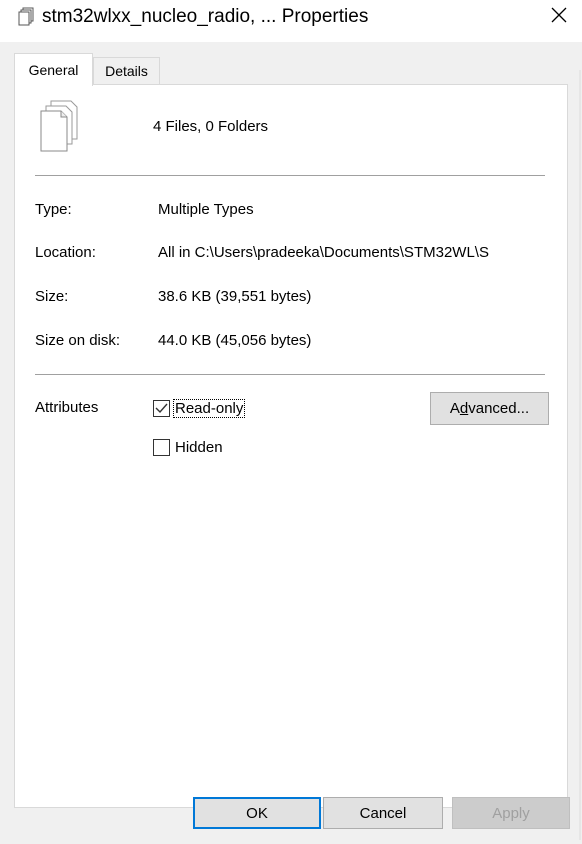 The width and height of the screenshot is (582, 844). What do you see at coordinates (126, 71) in the screenshot?
I see `tab-details: Details` at bounding box center [126, 71].